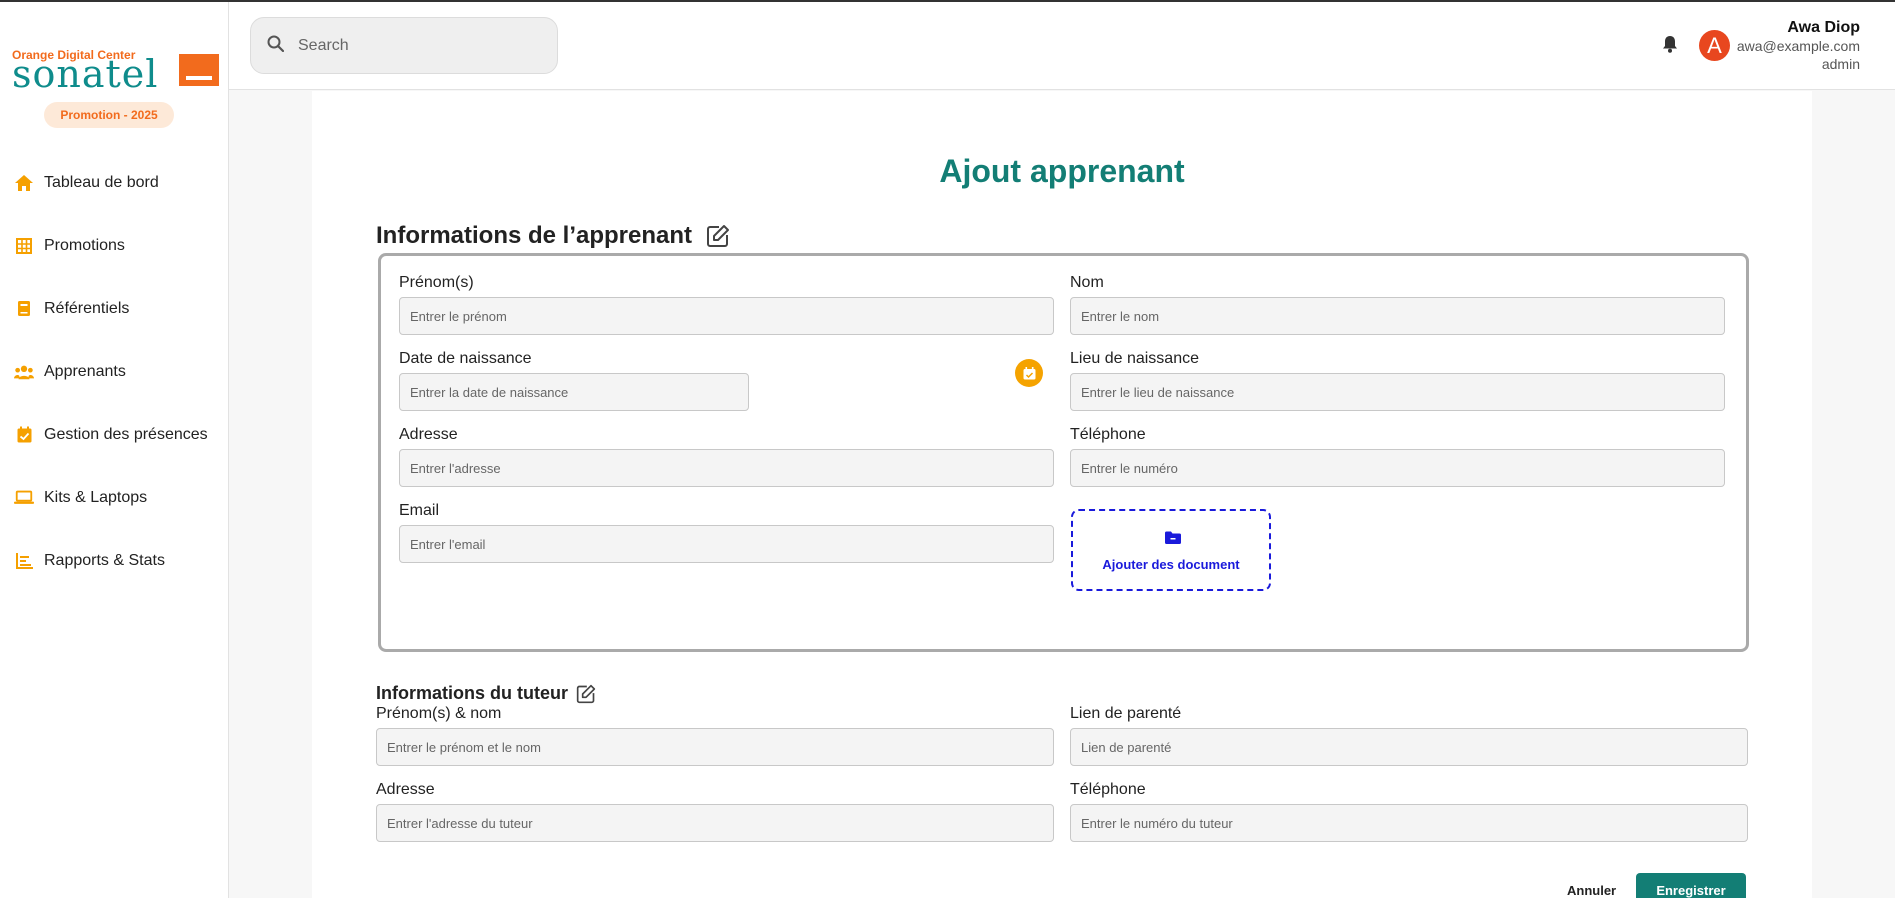 The height and width of the screenshot is (898, 1895). Describe the element at coordinates (101, 182) in the screenshot. I see `sidebar-item-label: Tableau de bord` at that location.